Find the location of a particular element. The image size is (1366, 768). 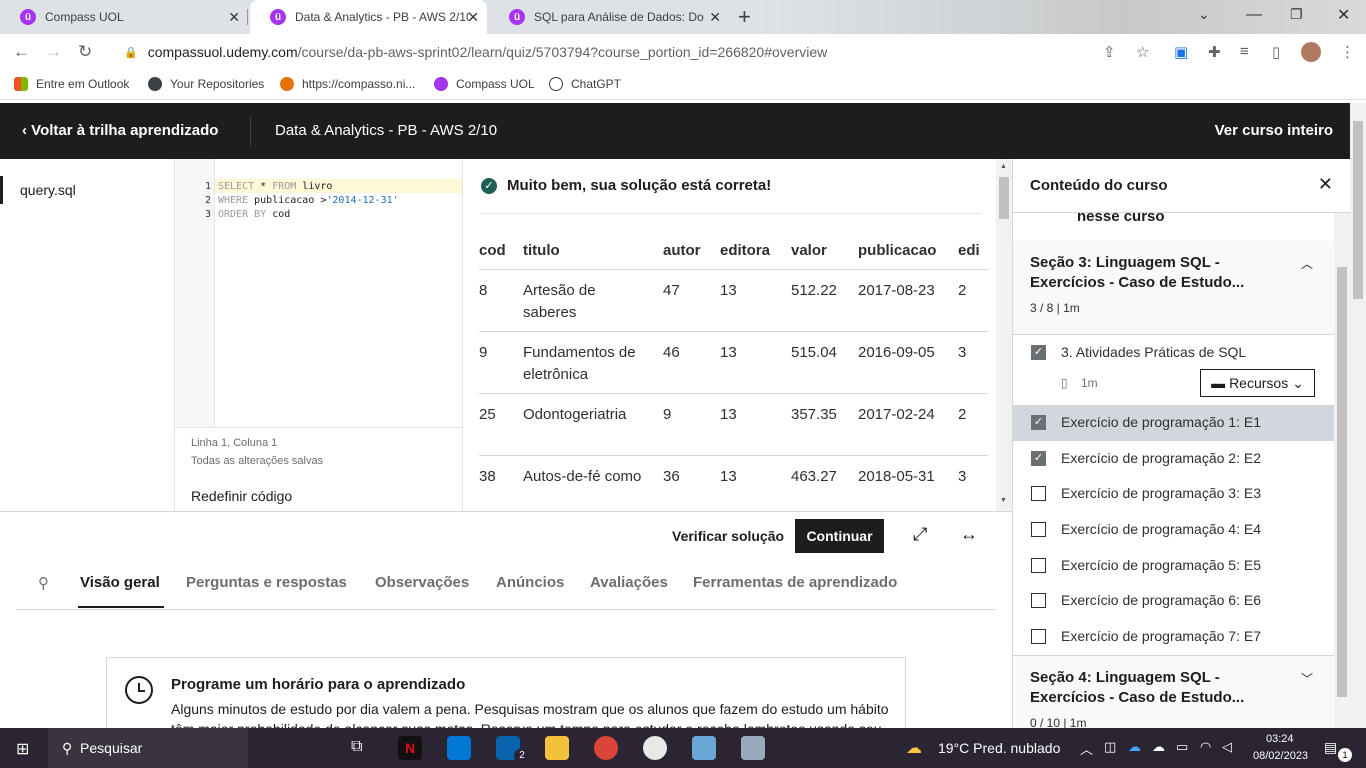

extensions-icon: ✚ is located at coordinates (1214, 52).